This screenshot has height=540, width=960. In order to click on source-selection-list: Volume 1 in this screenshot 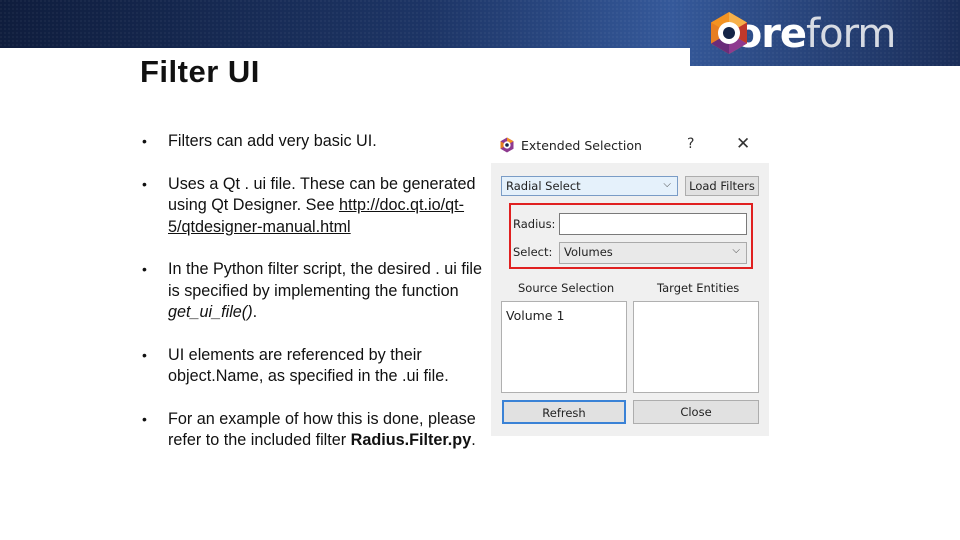, I will do `click(564, 347)`.